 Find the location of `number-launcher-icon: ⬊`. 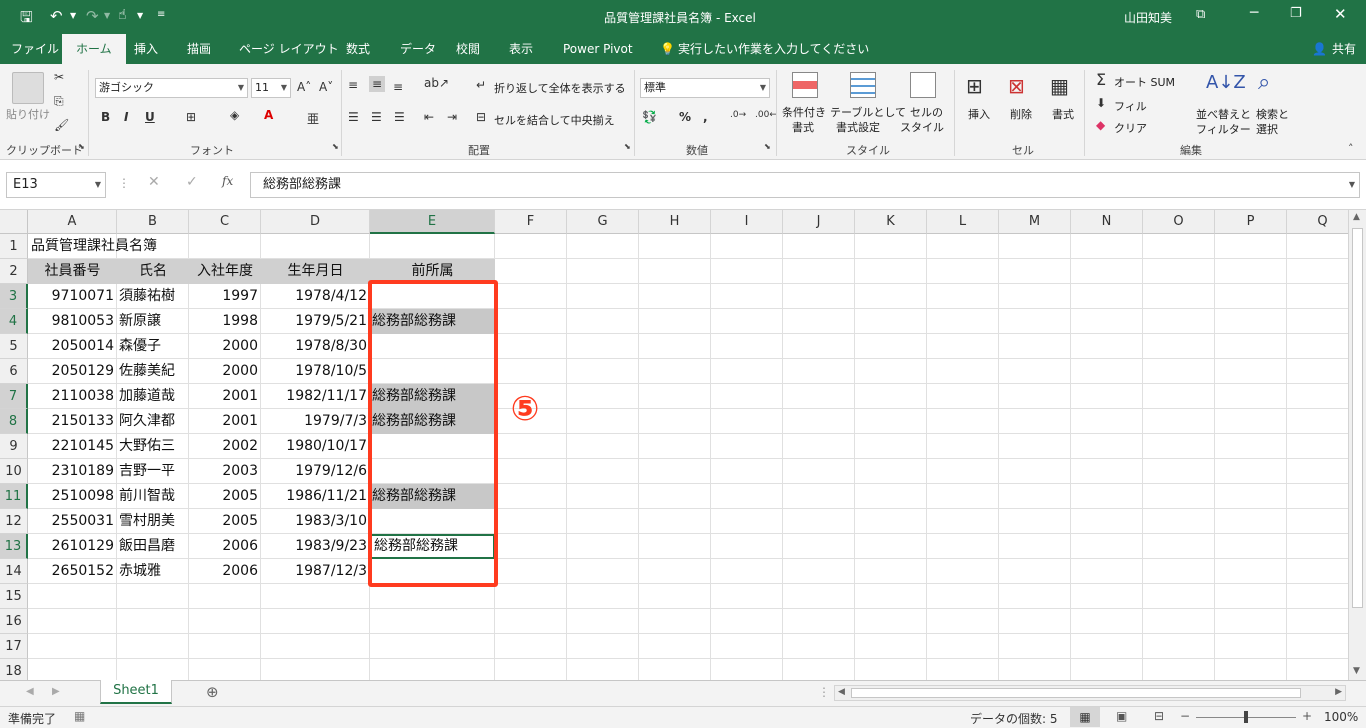

number-launcher-icon: ⬊ is located at coordinates (767, 146).